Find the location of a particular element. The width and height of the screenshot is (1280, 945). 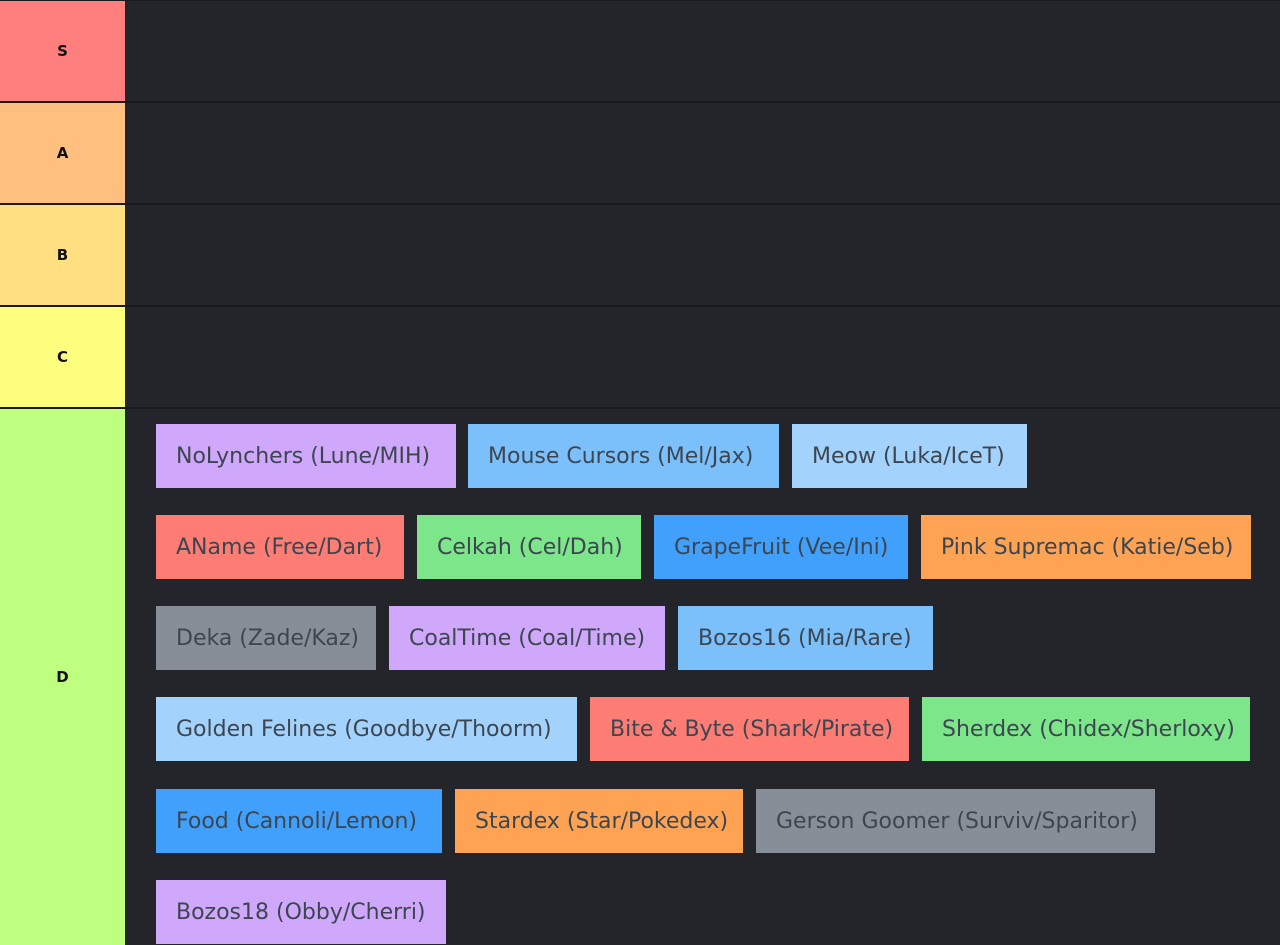

tier-label-d: D is located at coordinates (62, 677).